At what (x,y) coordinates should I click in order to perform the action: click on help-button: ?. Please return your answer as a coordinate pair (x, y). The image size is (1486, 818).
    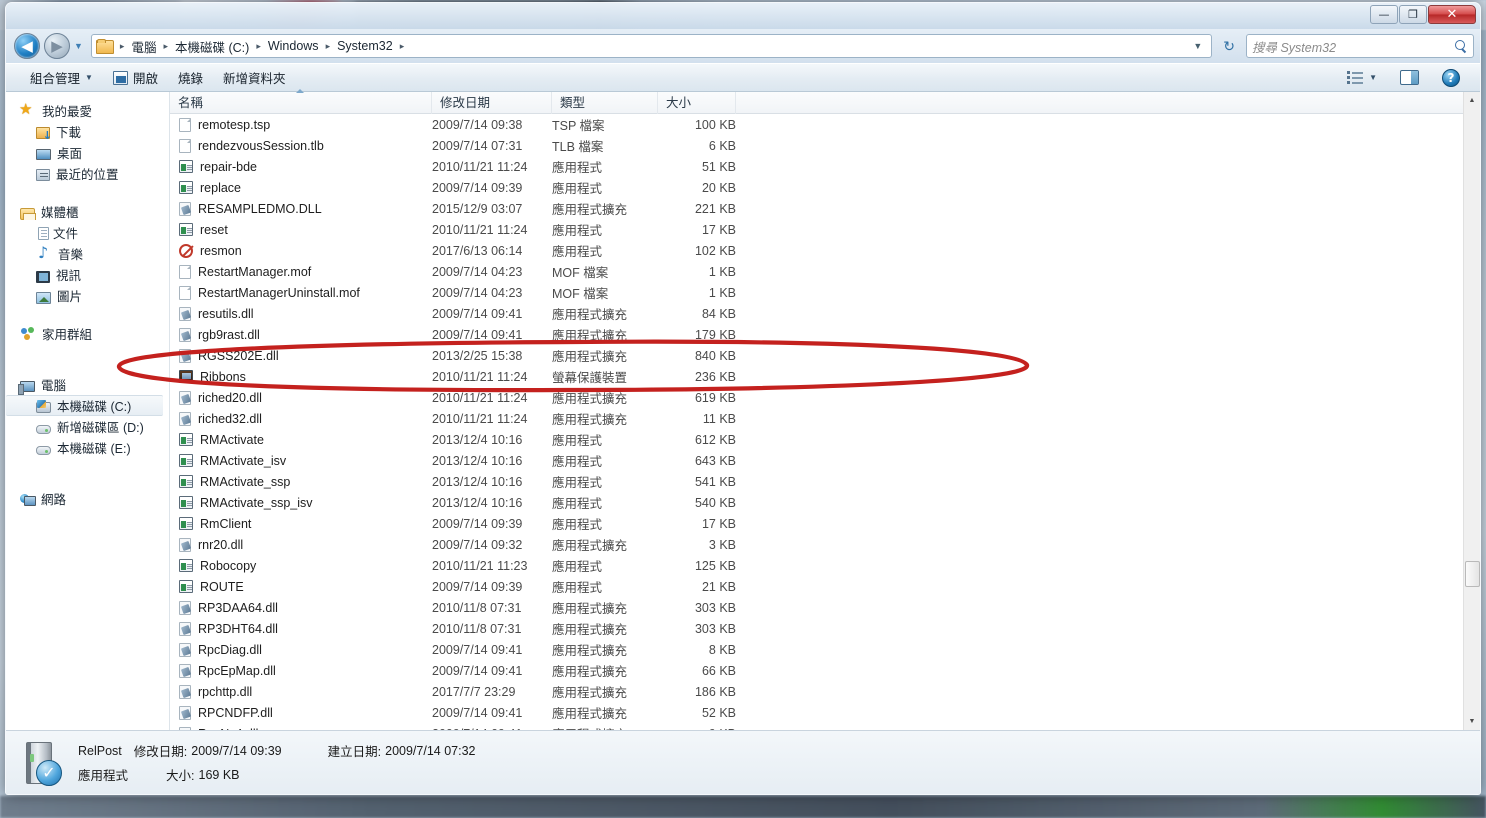
    Looking at the image, I should click on (1451, 78).